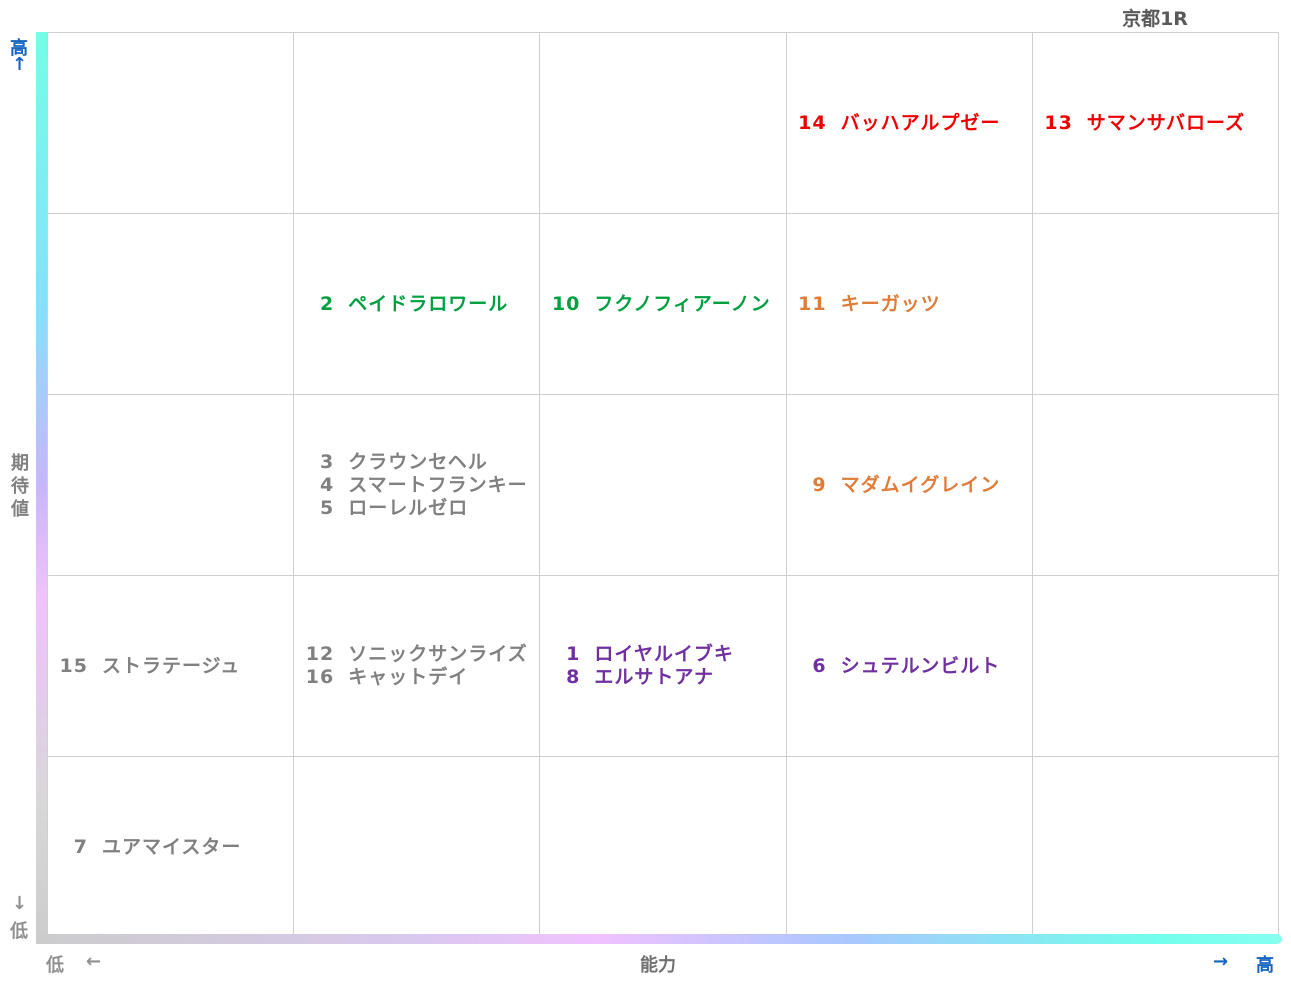  What do you see at coordinates (80, 846) in the screenshot?
I see `horse-number: 7` at bounding box center [80, 846].